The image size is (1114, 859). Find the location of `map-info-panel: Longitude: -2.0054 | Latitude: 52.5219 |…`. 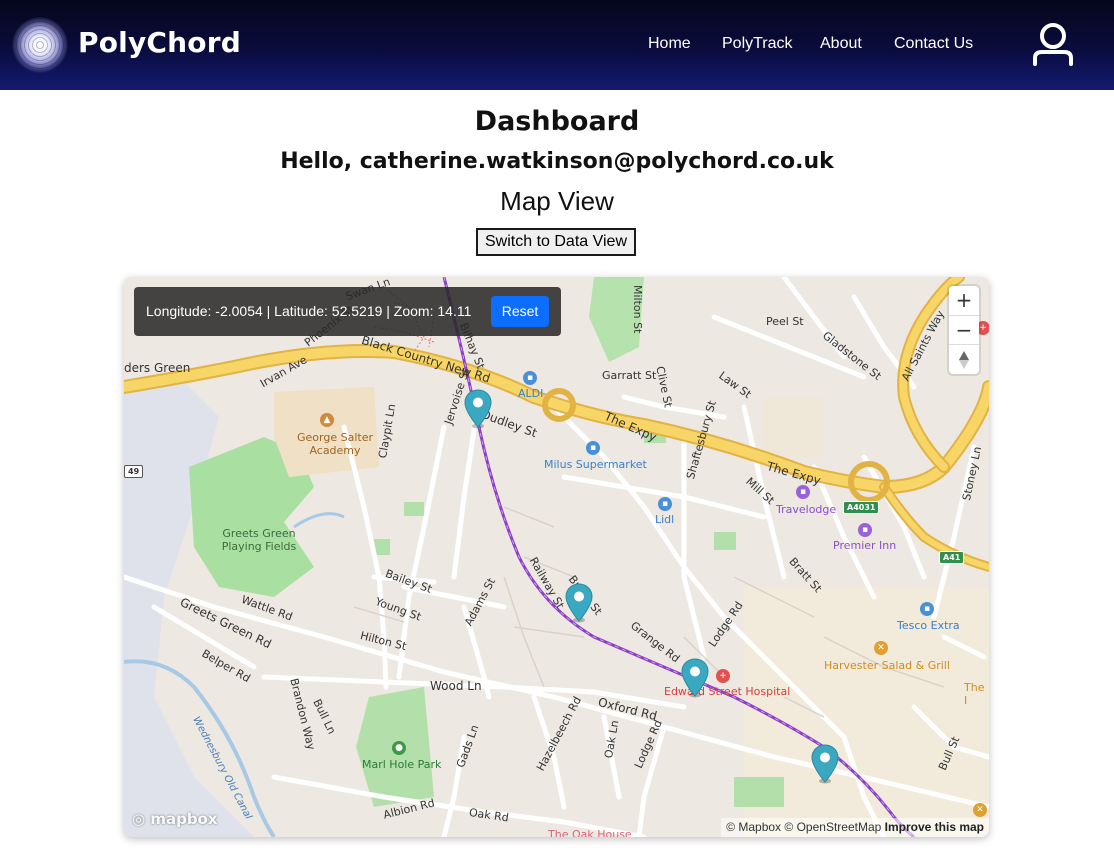

map-info-panel: Longitude: -2.0054 | Latitude: 52.5219 |… is located at coordinates (347, 311).